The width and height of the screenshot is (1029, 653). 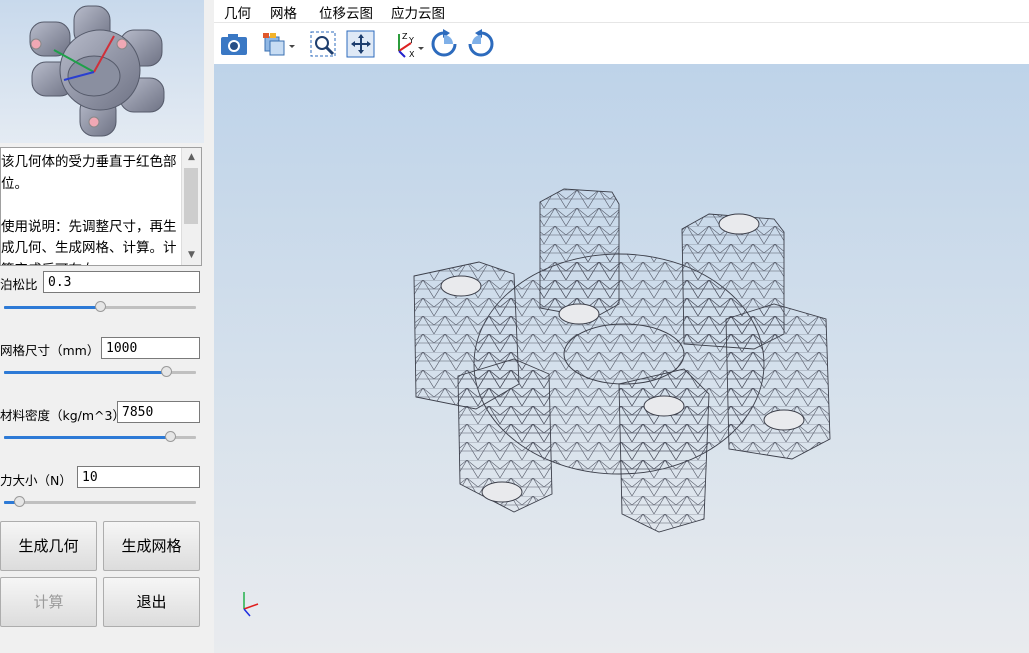 What do you see at coordinates (283, 12) in the screenshot?
I see `menu-mesh: 网格` at bounding box center [283, 12].